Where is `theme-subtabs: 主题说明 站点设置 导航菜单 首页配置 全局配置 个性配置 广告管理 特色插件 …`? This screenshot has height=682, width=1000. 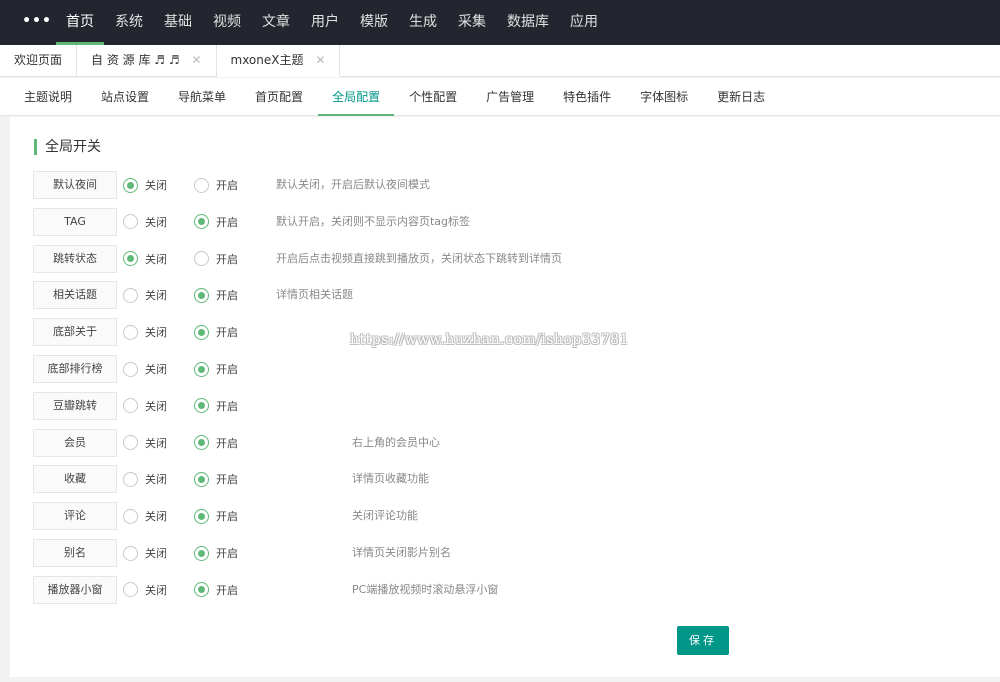
theme-subtabs: 主题说明 站点设置 导航菜单 首页配置 全局配置 个性配置 广告管理 特色插件 … is located at coordinates (500, 97).